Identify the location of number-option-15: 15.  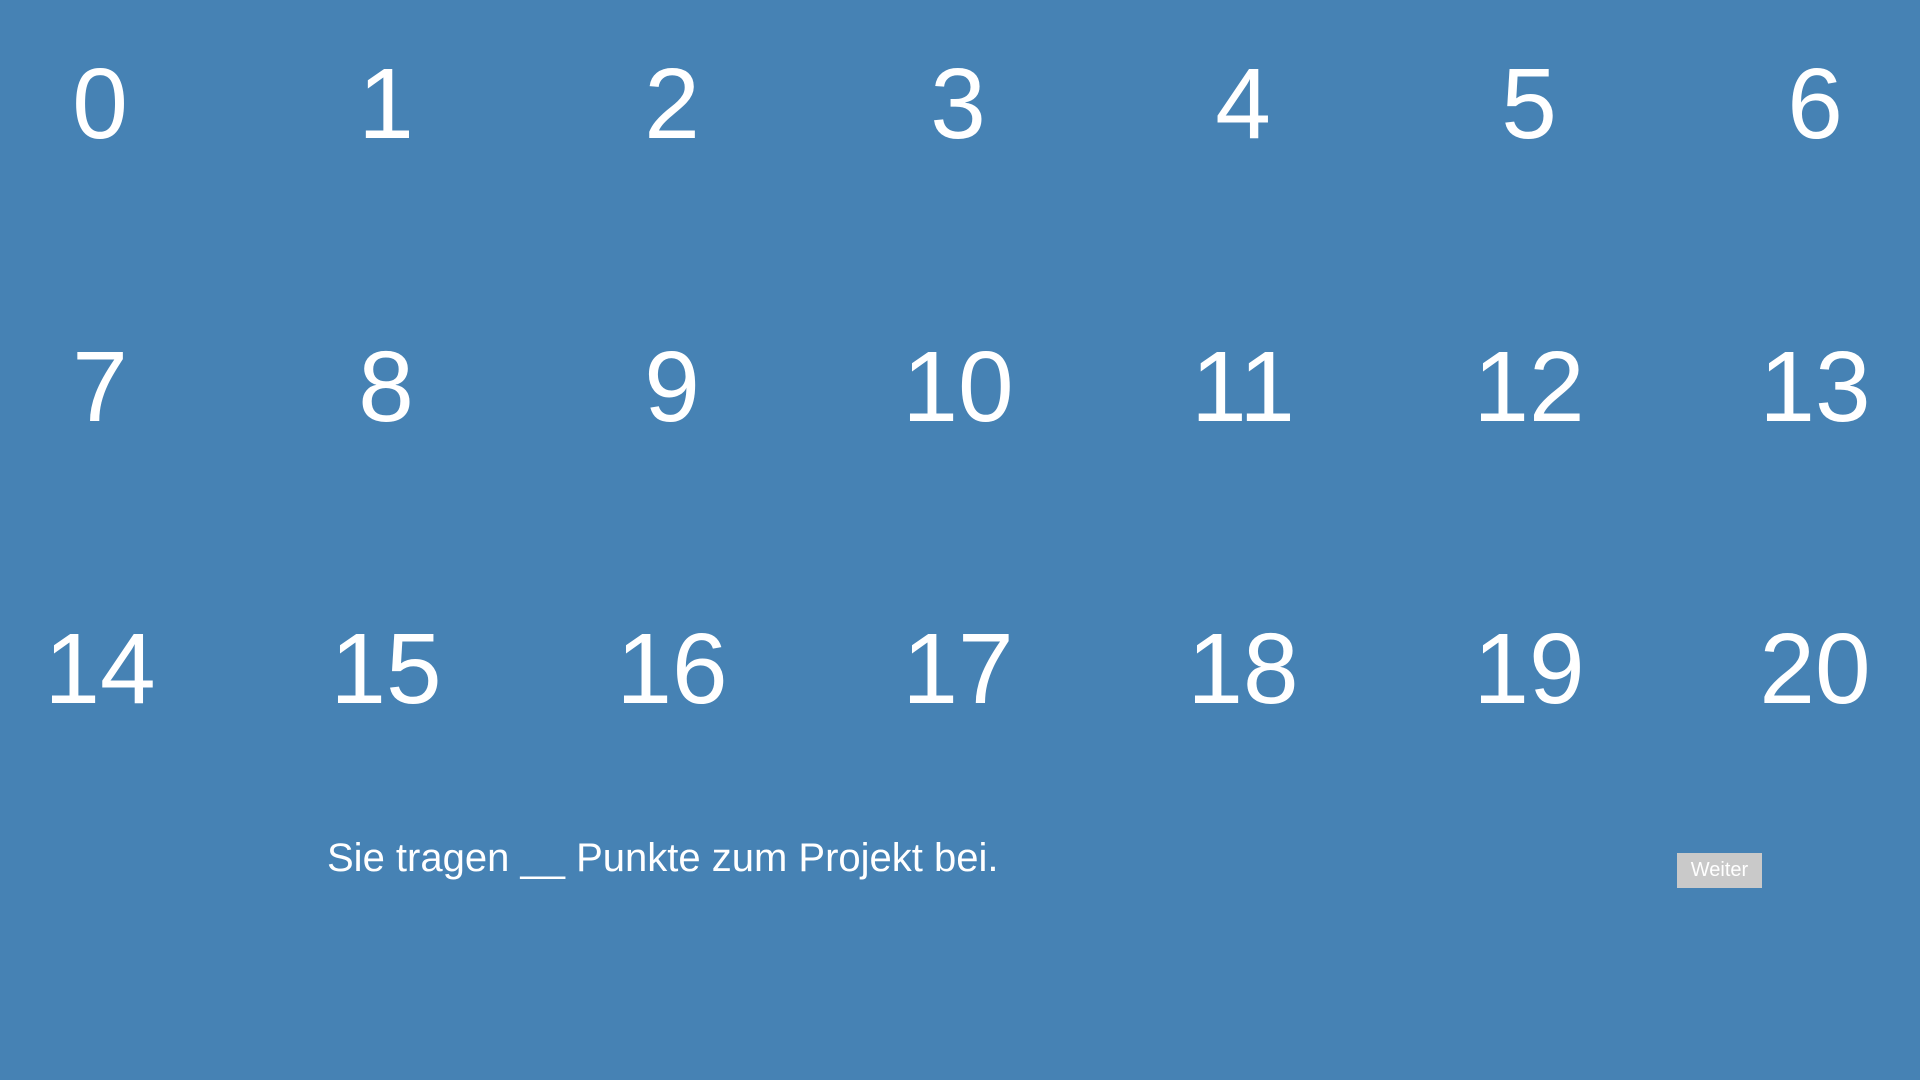
(386, 669).